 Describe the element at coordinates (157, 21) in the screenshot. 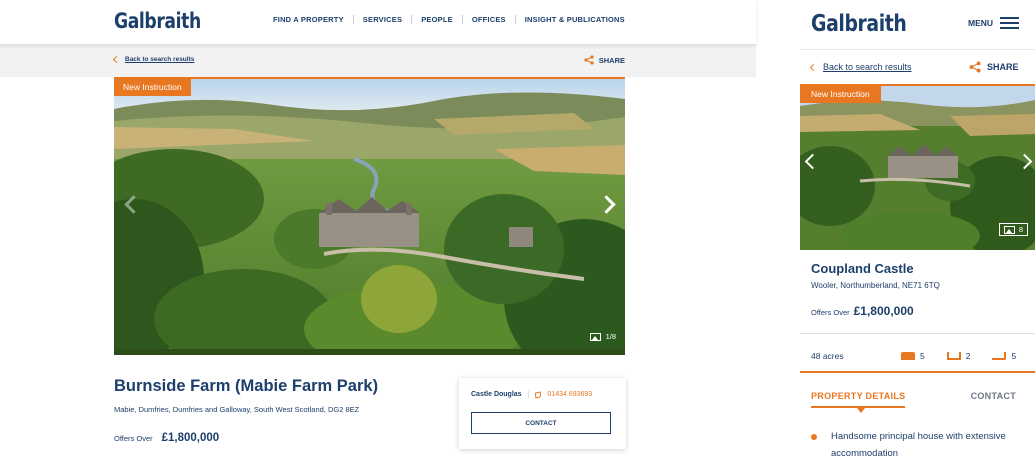

I see `brand-logo: Galbraith` at that location.